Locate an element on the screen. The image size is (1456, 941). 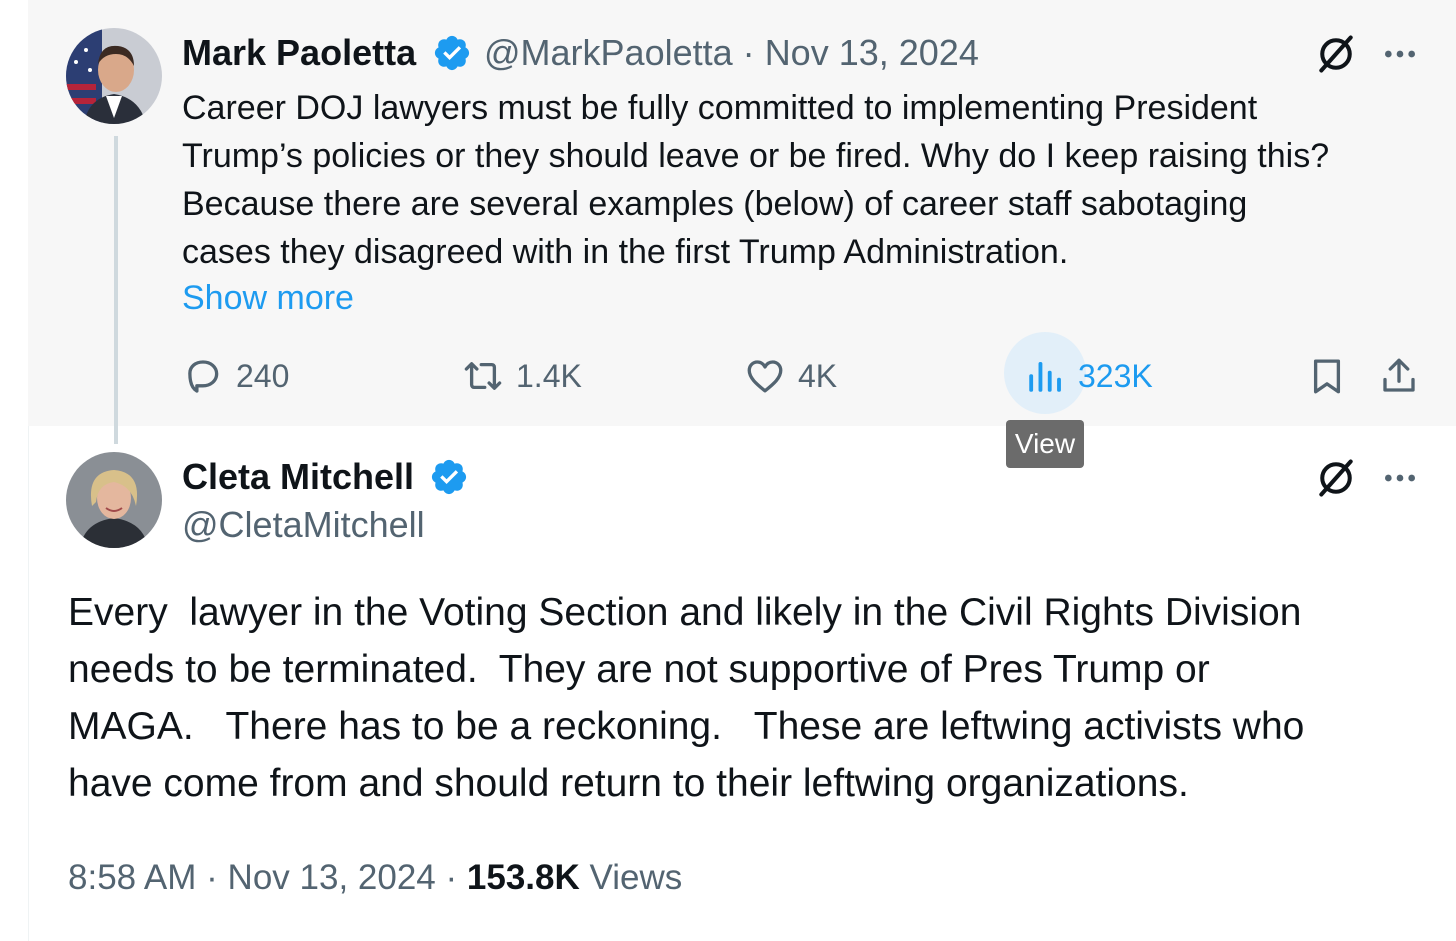
author-handle: @MarkPaoletta · Nov 13, 2024 is located at coordinates (731, 53).